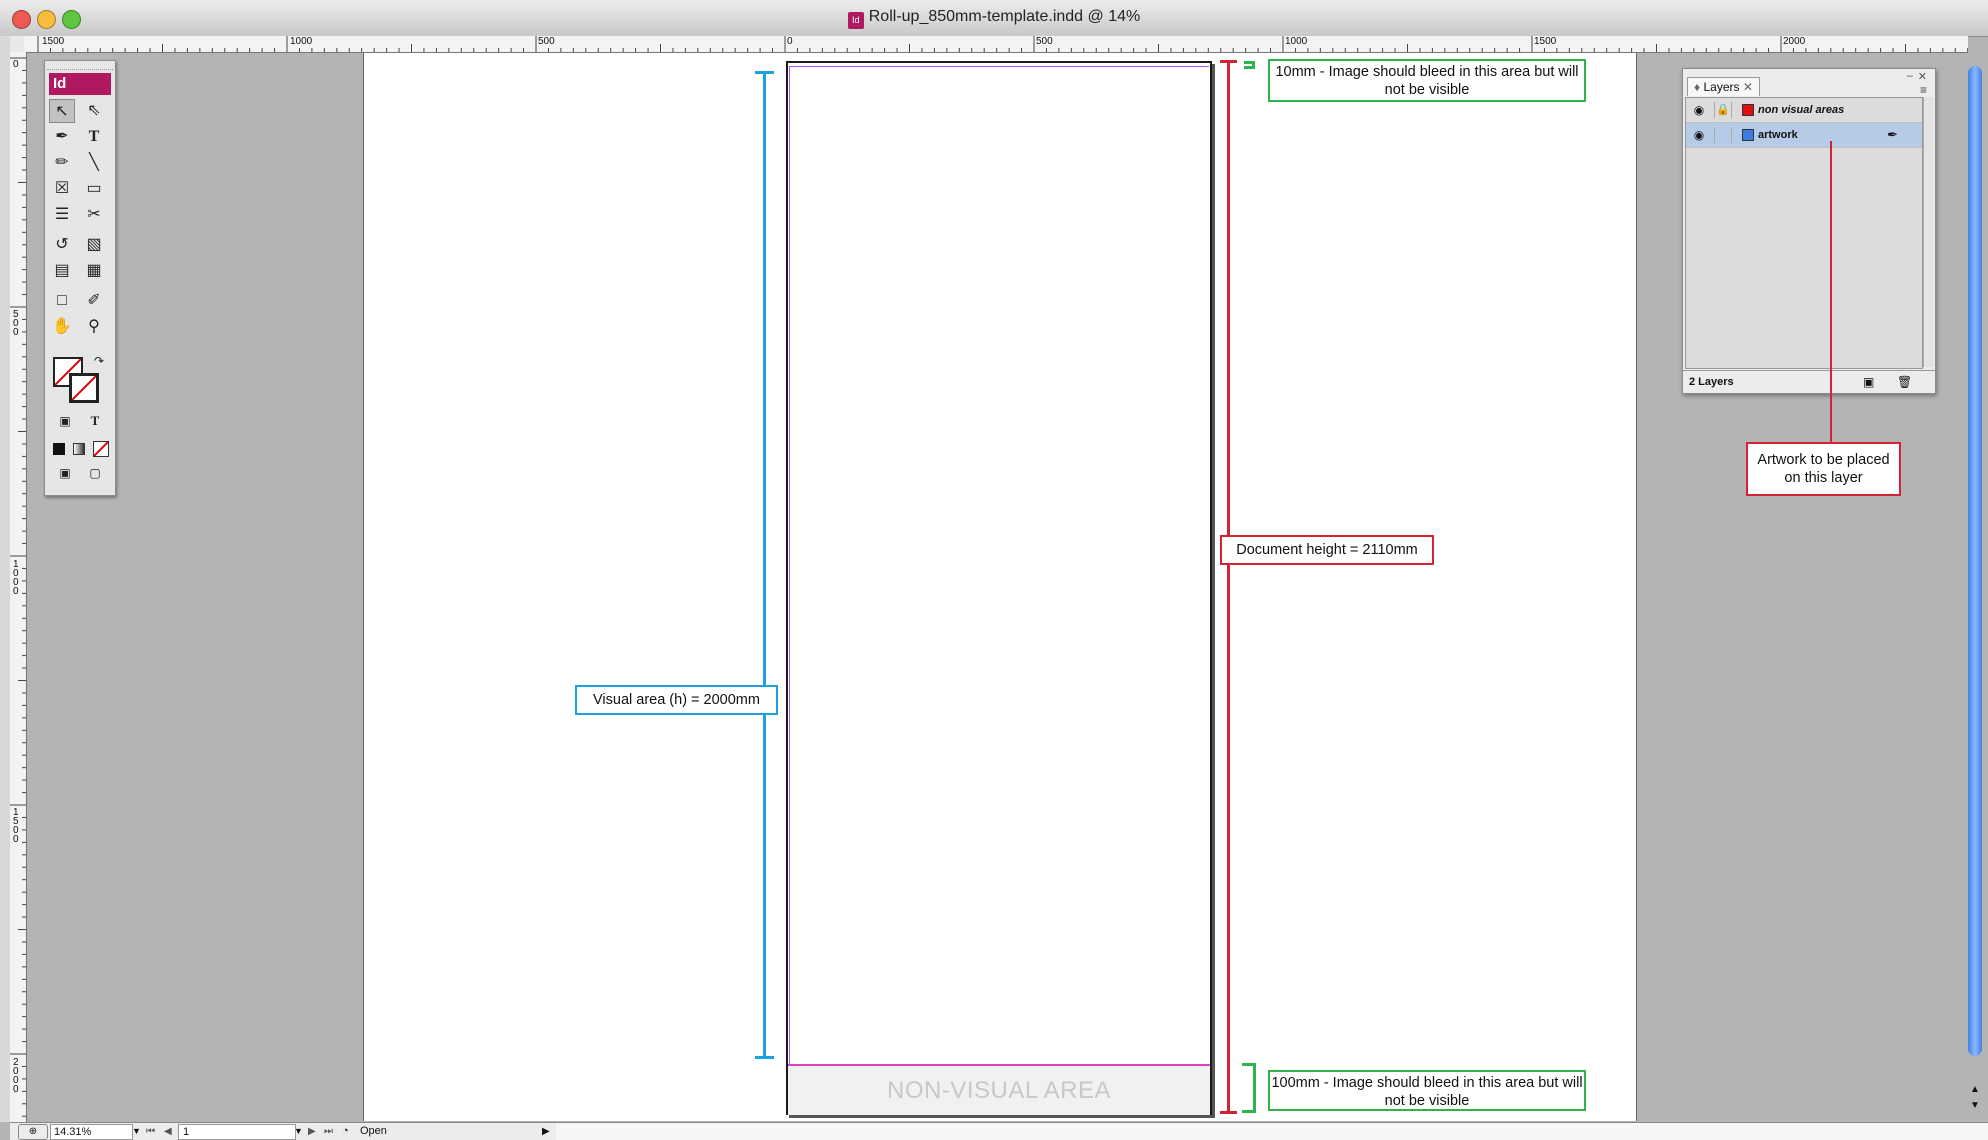  What do you see at coordinates (94, 137) in the screenshot?
I see `type-tool-icon: T` at bounding box center [94, 137].